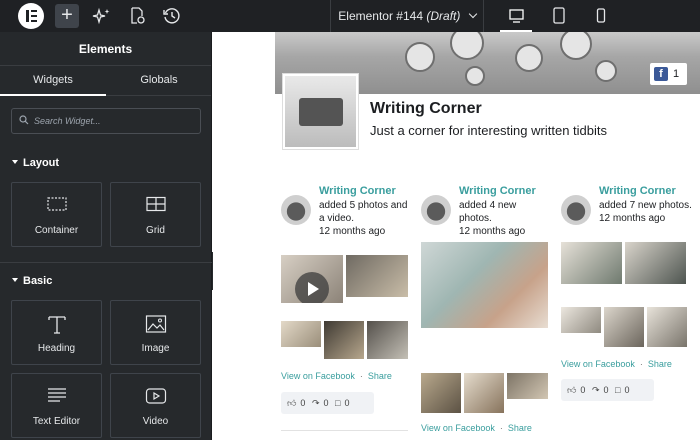 The height and width of the screenshot is (440, 700). What do you see at coordinates (516, 16) in the screenshot?
I see `desktop-icon` at bounding box center [516, 16].